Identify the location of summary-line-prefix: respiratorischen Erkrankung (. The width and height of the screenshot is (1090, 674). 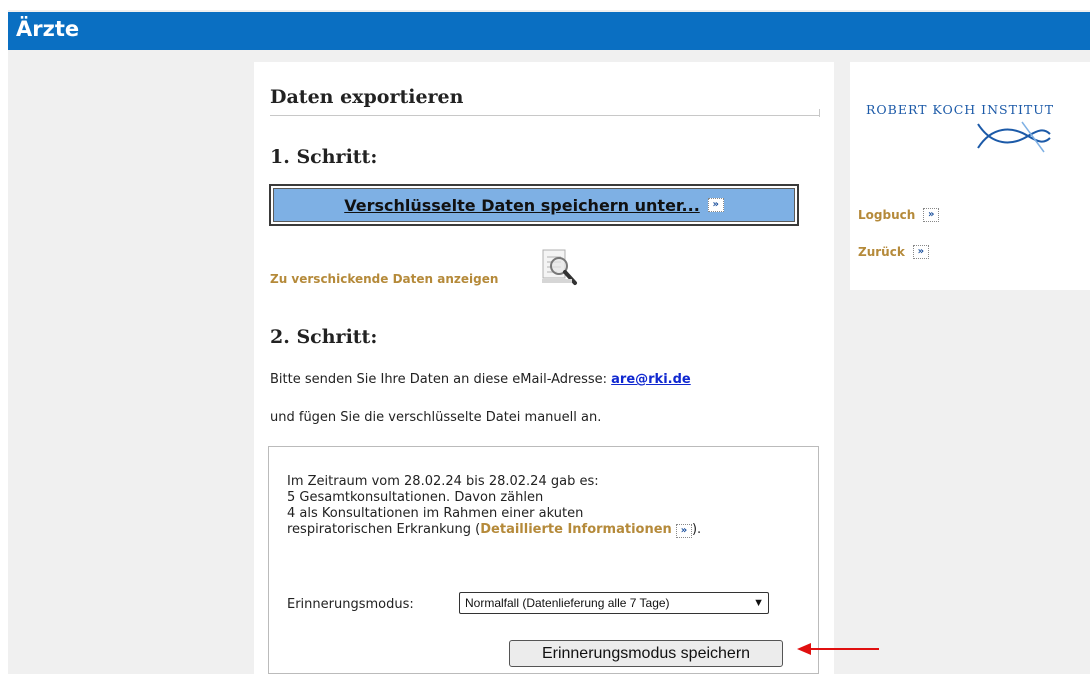
(384, 529).